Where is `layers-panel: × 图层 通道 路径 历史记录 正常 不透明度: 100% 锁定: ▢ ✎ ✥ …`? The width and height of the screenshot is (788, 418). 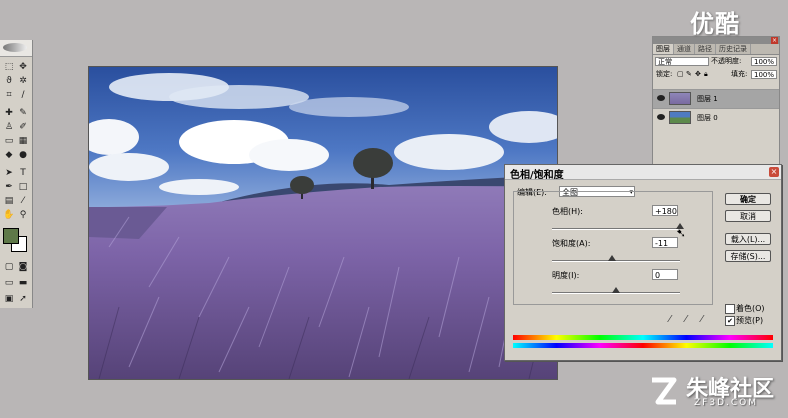
layers-panel: × 图层 通道 路径 历史记录 正常 不透明度: 100% 锁定: ▢ ✎ ✥ … is located at coordinates (716, 102).